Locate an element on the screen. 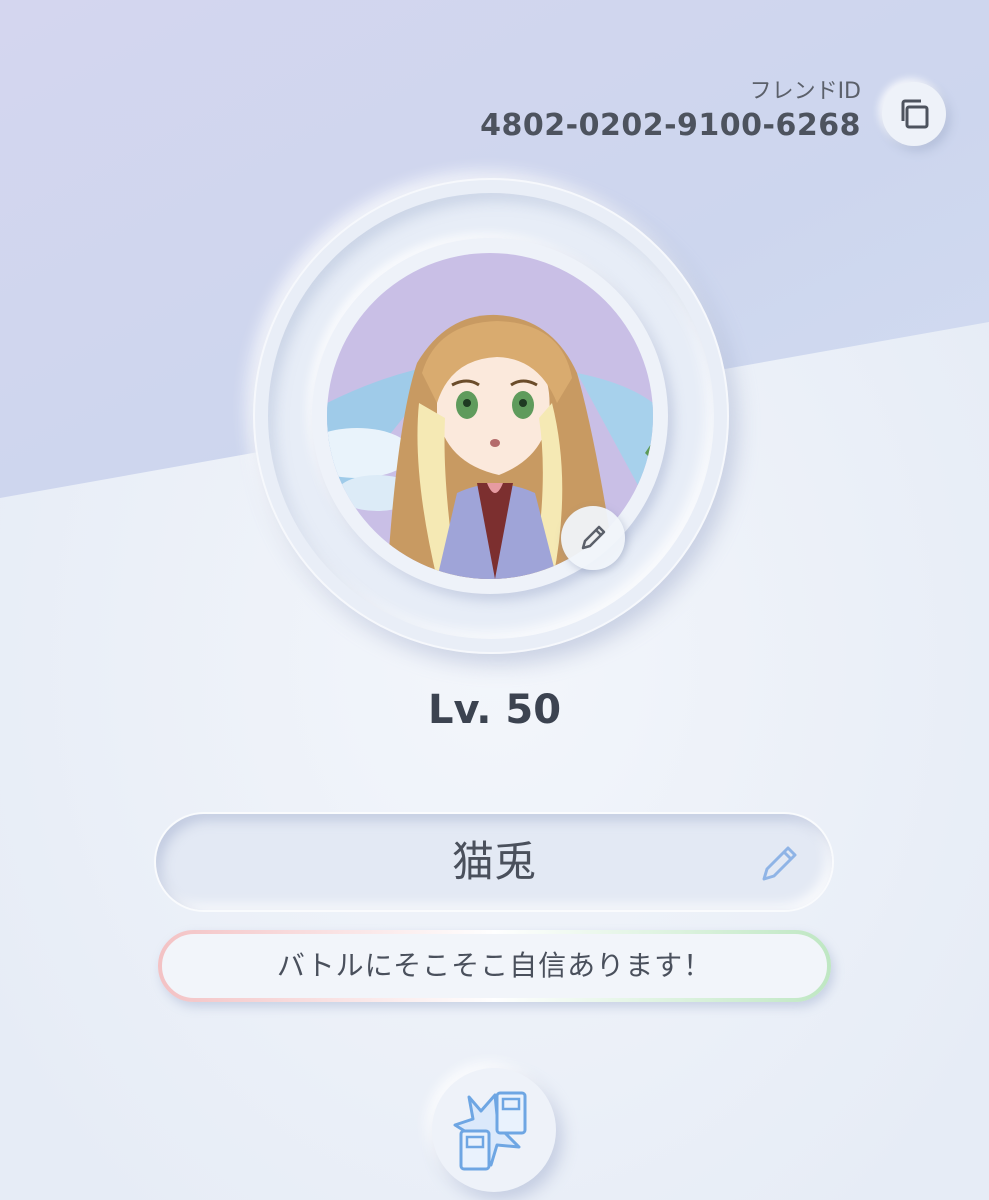  friend-id-block: フレンドID 4802-0202-9100-6268 is located at coordinates (670, 112).